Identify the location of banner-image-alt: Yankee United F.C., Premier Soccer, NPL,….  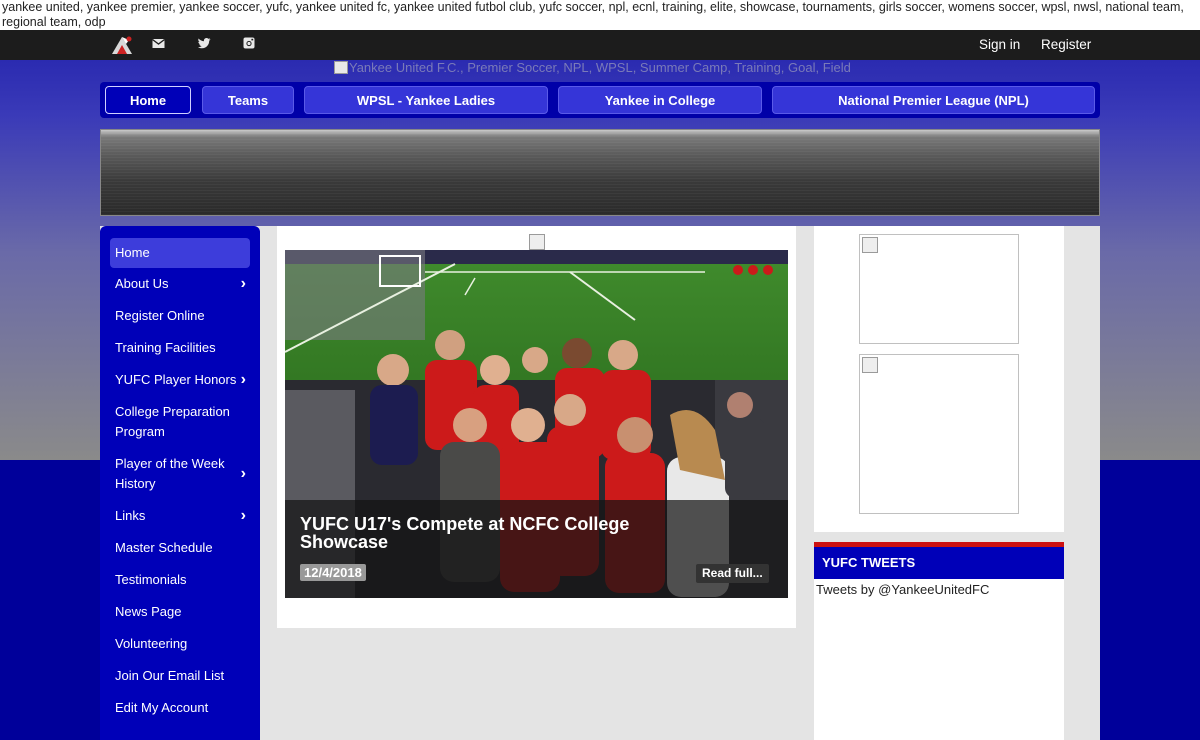
(604, 68).